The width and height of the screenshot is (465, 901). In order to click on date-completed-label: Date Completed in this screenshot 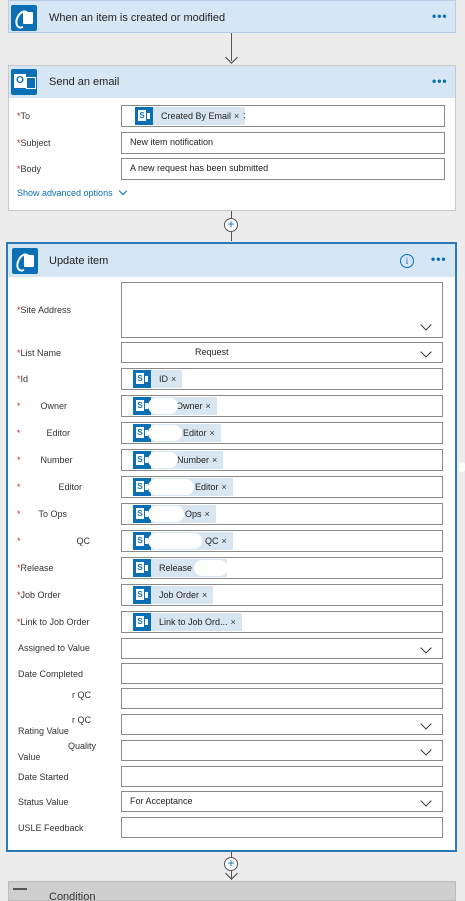, I will do `click(51, 674)`.